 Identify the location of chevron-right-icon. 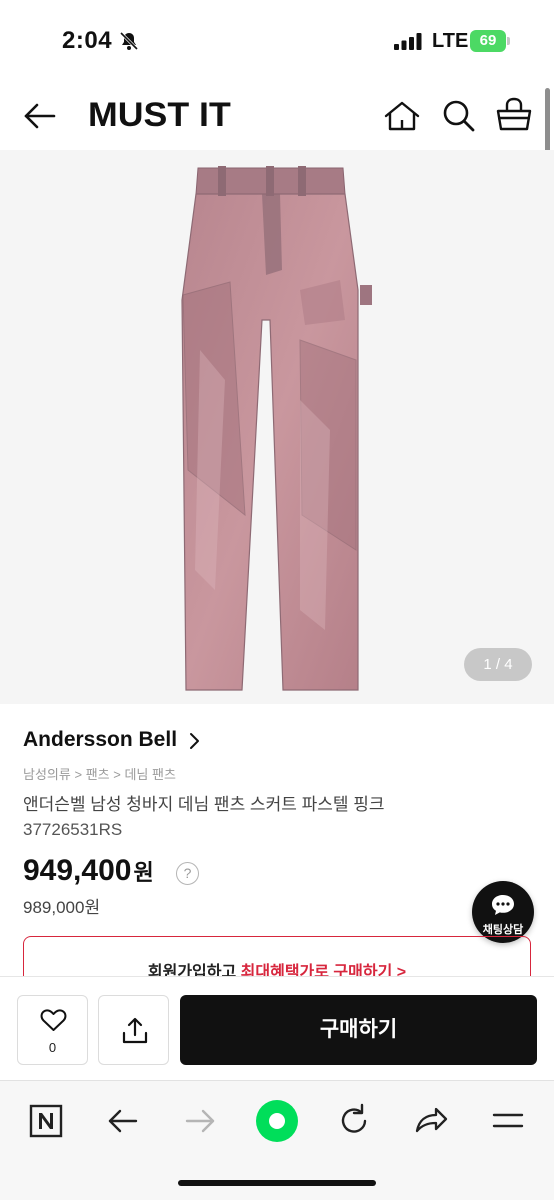
(194, 741).